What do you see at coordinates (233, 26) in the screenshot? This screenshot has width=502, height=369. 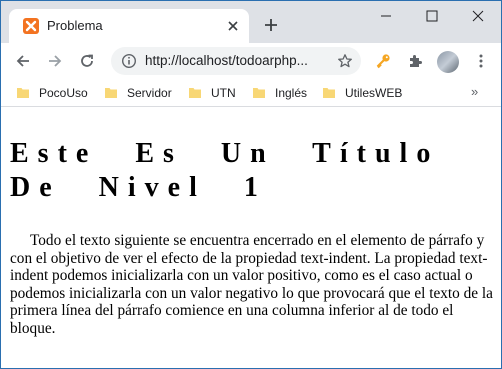 I see `close-icon` at bounding box center [233, 26].